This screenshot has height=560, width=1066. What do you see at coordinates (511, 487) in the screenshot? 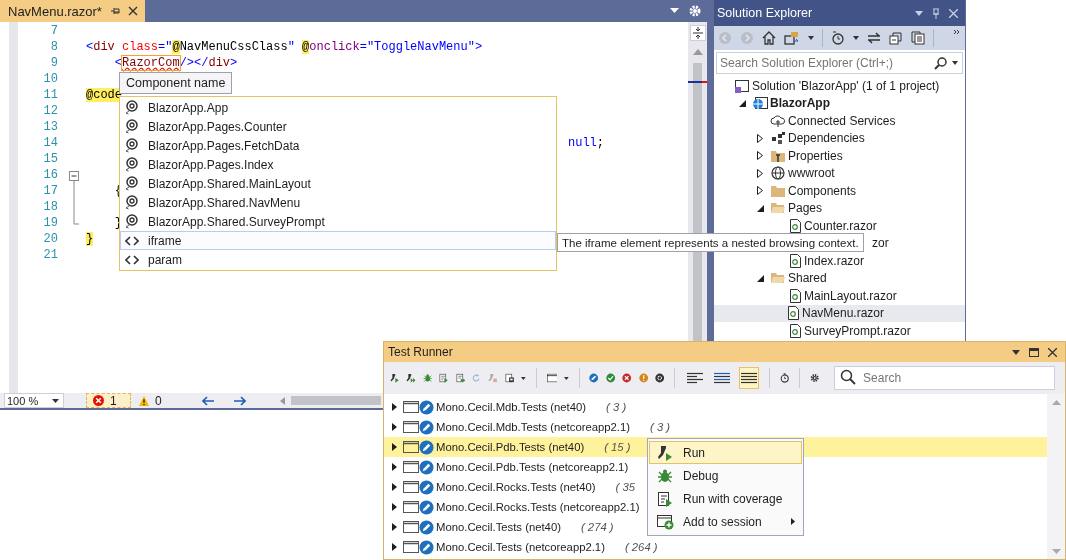
I see `test-row: Mono.Cecil.Rocks.Tests (net40) ( 35` at bounding box center [511, 487].